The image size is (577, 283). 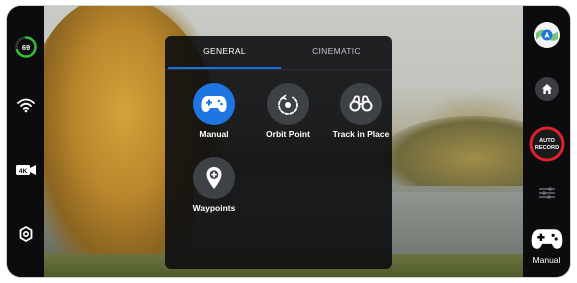 I want to click on binoculars-icon, so click(x=361, y=103).